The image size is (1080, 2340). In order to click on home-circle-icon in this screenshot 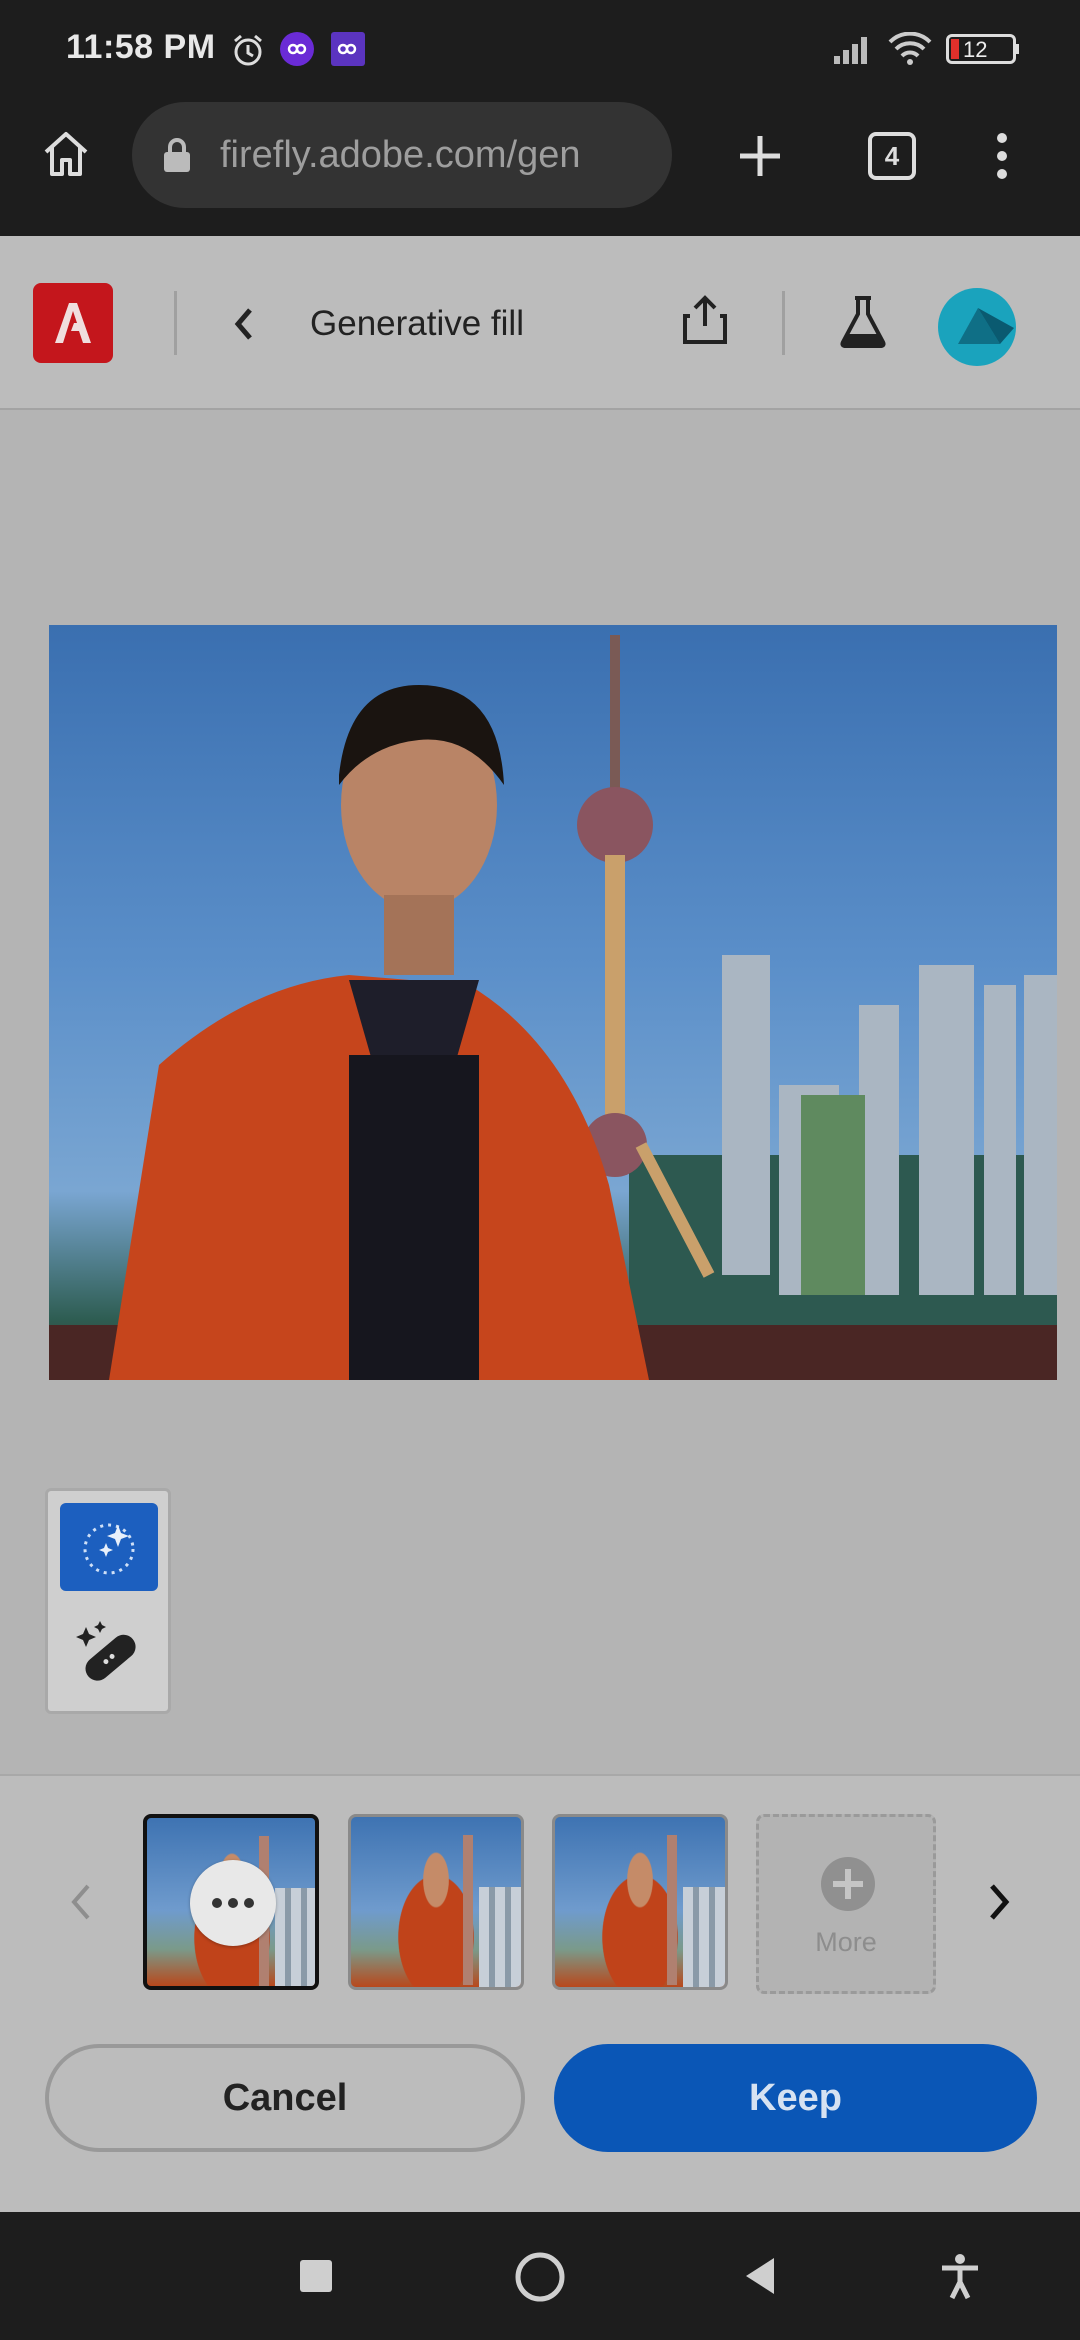, I will do `click(540, 2277)`.